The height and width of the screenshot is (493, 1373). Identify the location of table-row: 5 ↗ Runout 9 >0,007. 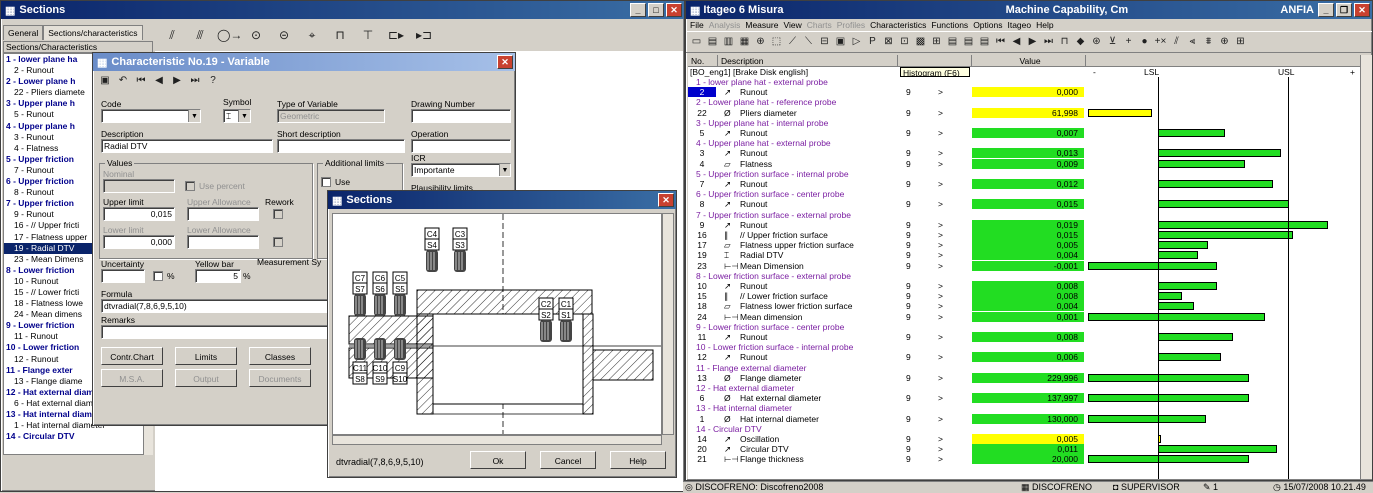
(1024, 133).